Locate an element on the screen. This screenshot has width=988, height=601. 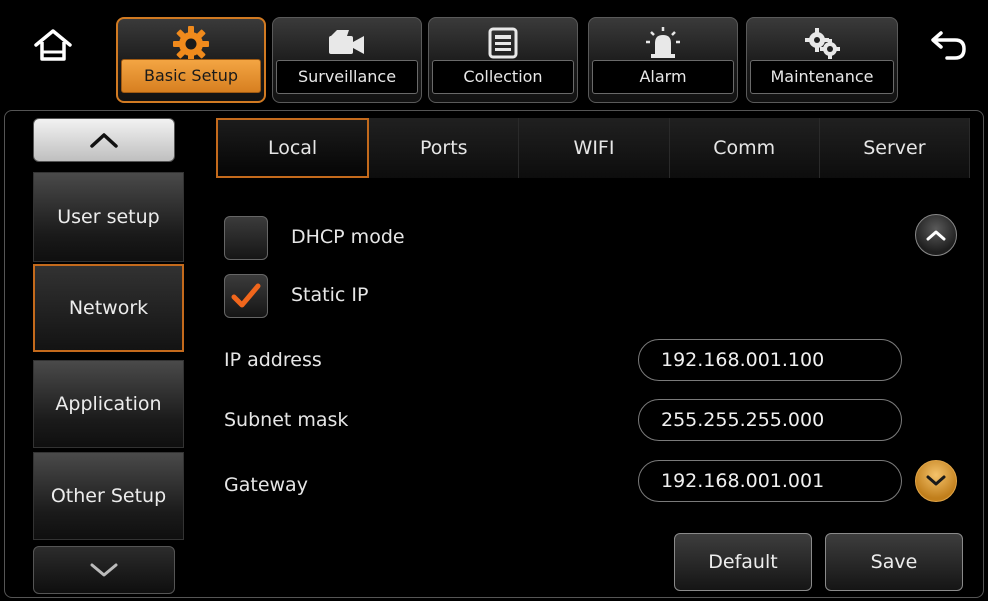
tab-label: Surveillance is located at coordinates (347, 77).